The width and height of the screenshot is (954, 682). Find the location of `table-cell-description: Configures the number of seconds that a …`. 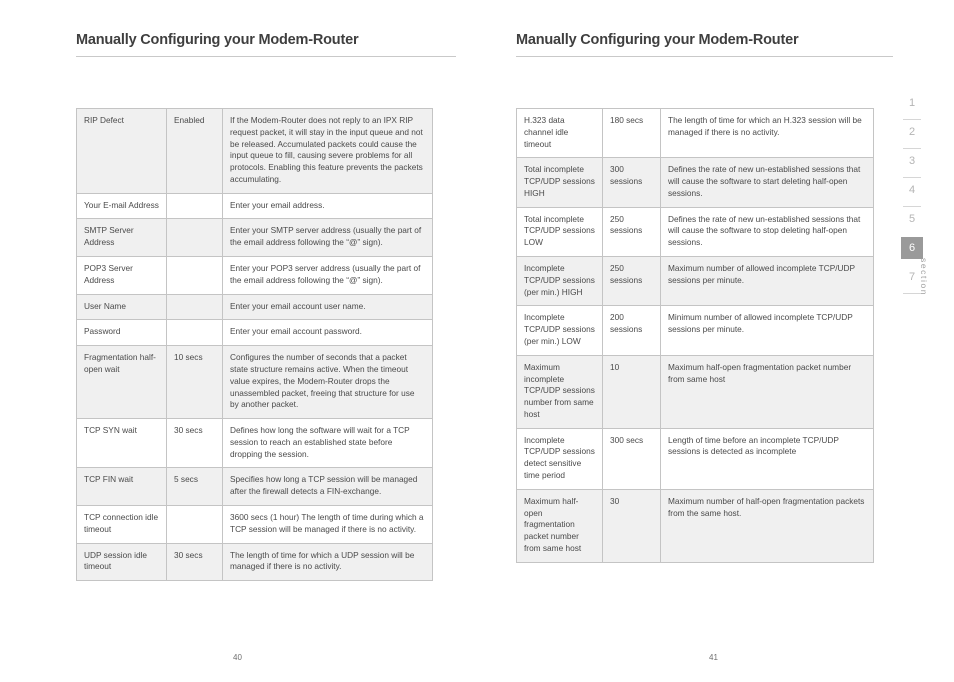

table-cell-description: Configures the number of seconds that a … is located at coordinates (327, 382).